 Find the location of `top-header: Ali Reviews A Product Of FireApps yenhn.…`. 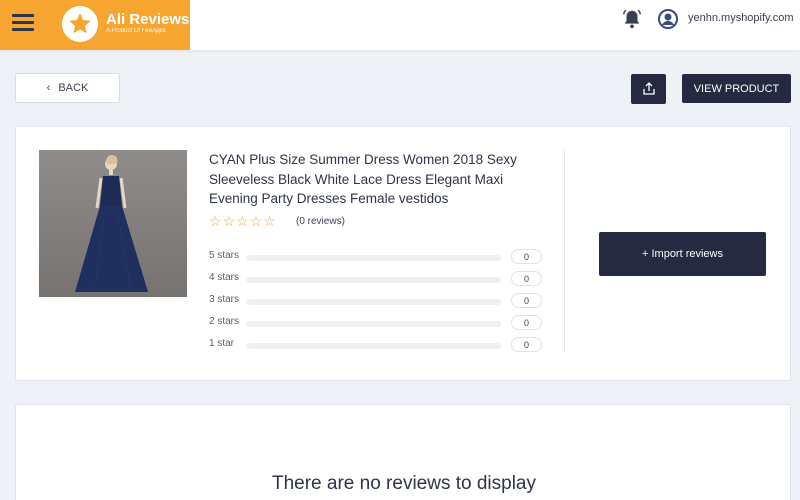

top-header: Ali Reviews A Product Of FireApps yenhn.… is located at coordinates (400, 25).